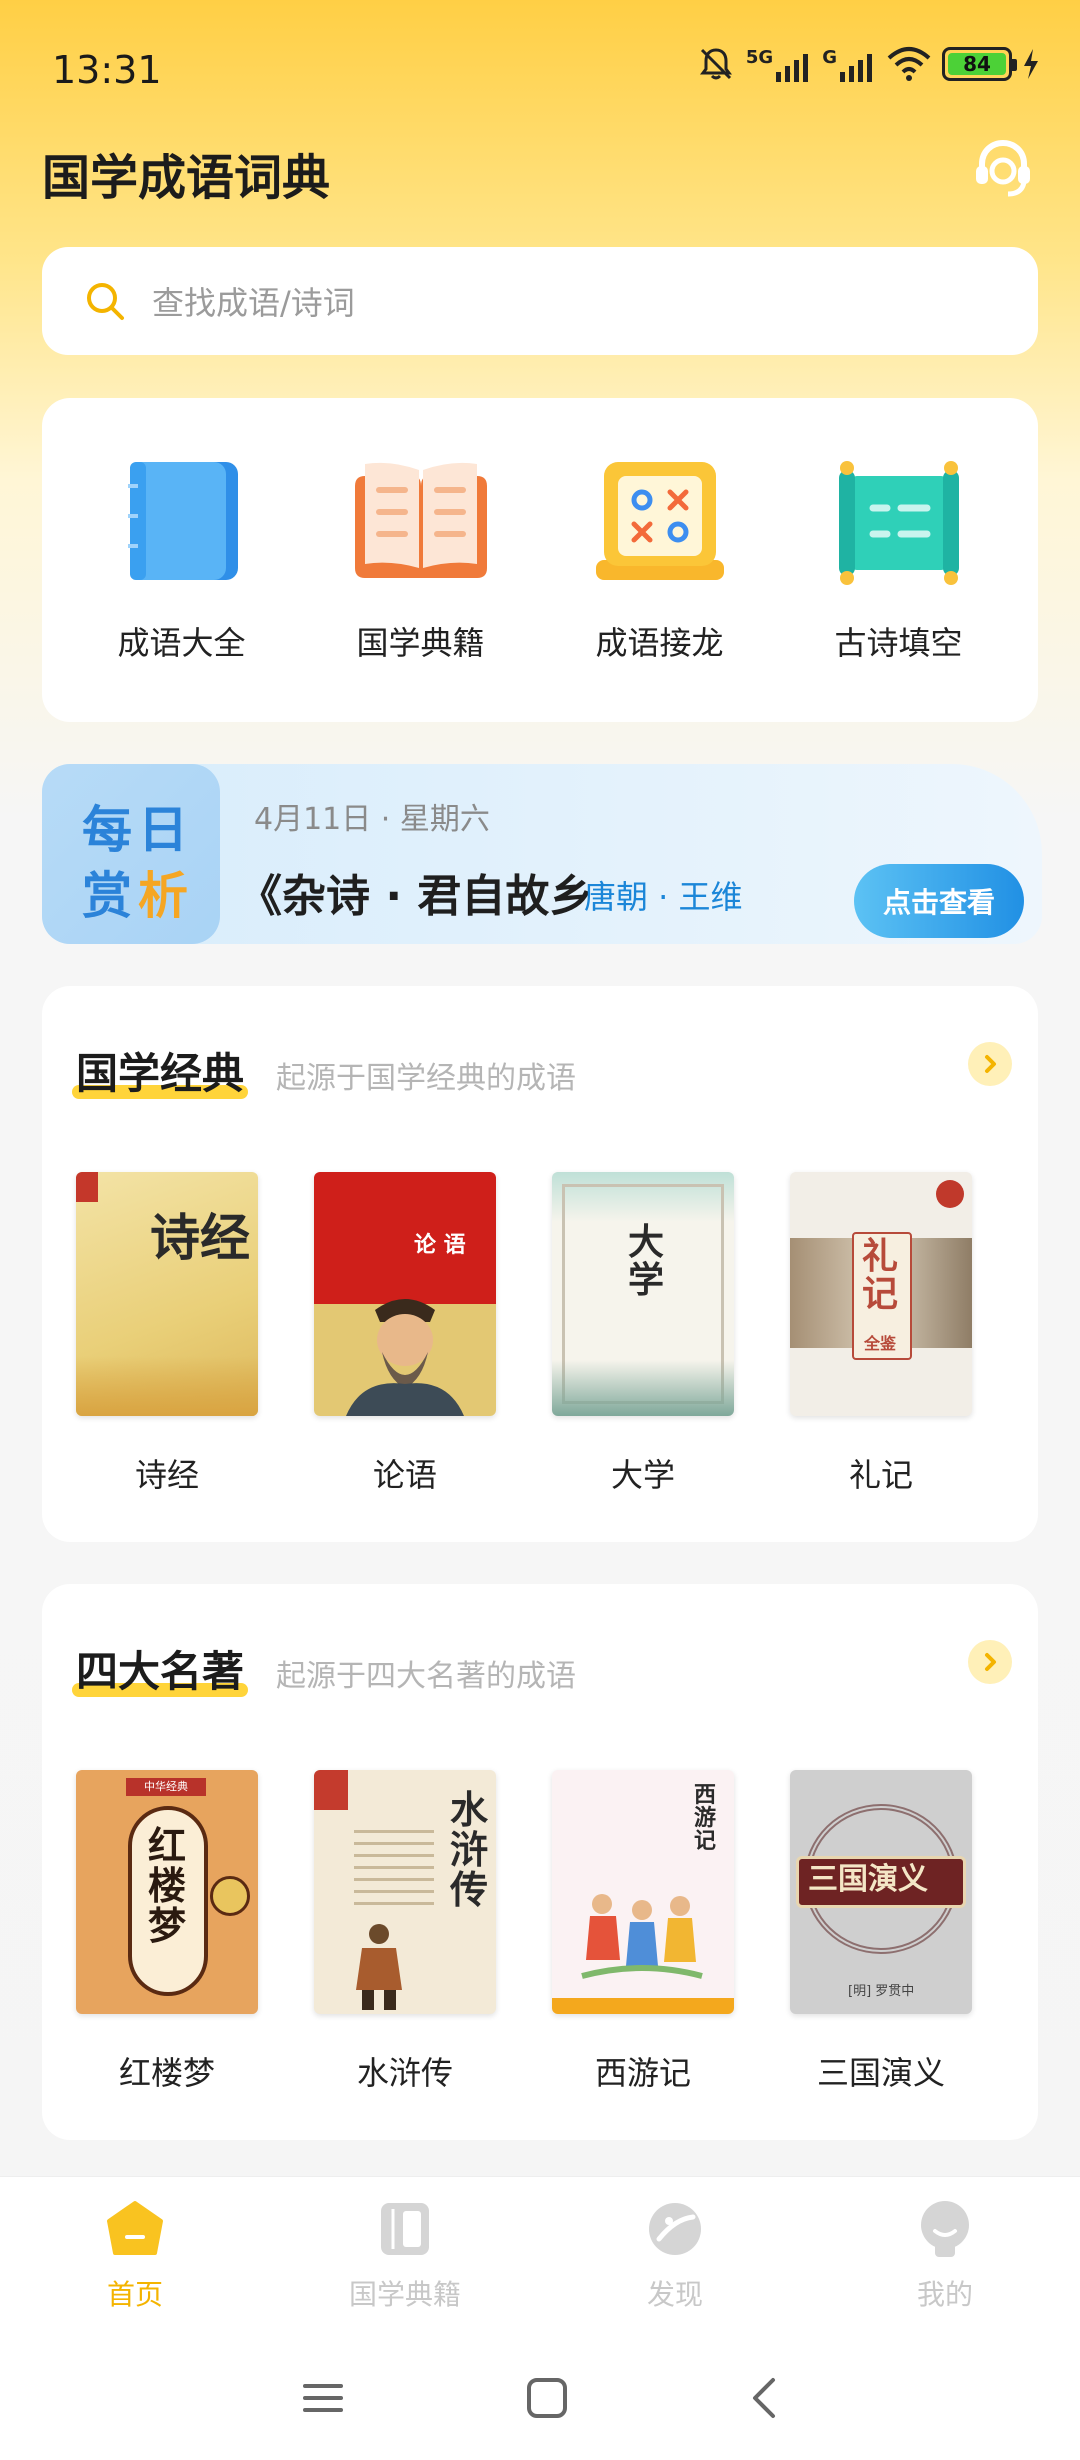 This screenshot has width=1080, height=2460. What do you see at coordinates (880, 1475) in the screenshot?
I see `book-label: 礼记` at bounding box center [880, 1475].